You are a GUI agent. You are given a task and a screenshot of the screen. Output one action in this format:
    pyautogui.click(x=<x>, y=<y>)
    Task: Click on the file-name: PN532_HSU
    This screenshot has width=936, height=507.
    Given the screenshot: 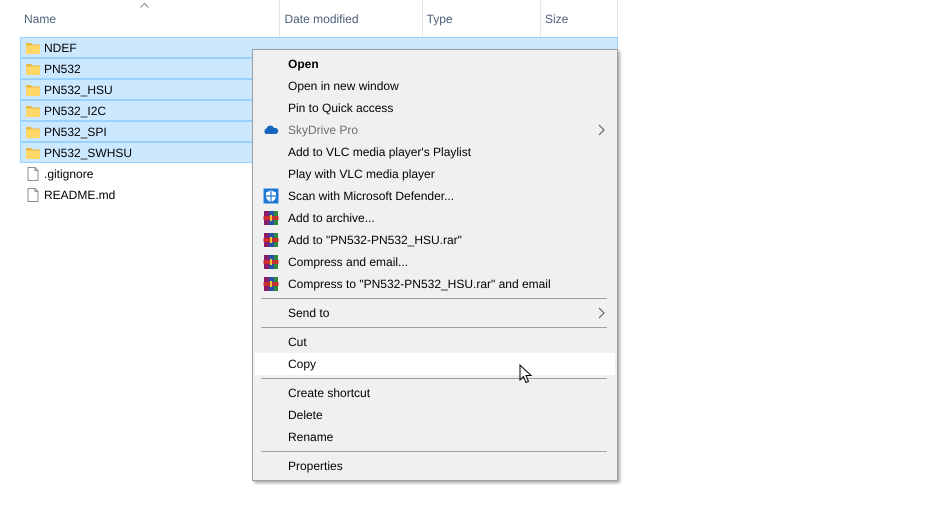 What is the action you would take?
    pyautogui.click(x=78, y=90)
    